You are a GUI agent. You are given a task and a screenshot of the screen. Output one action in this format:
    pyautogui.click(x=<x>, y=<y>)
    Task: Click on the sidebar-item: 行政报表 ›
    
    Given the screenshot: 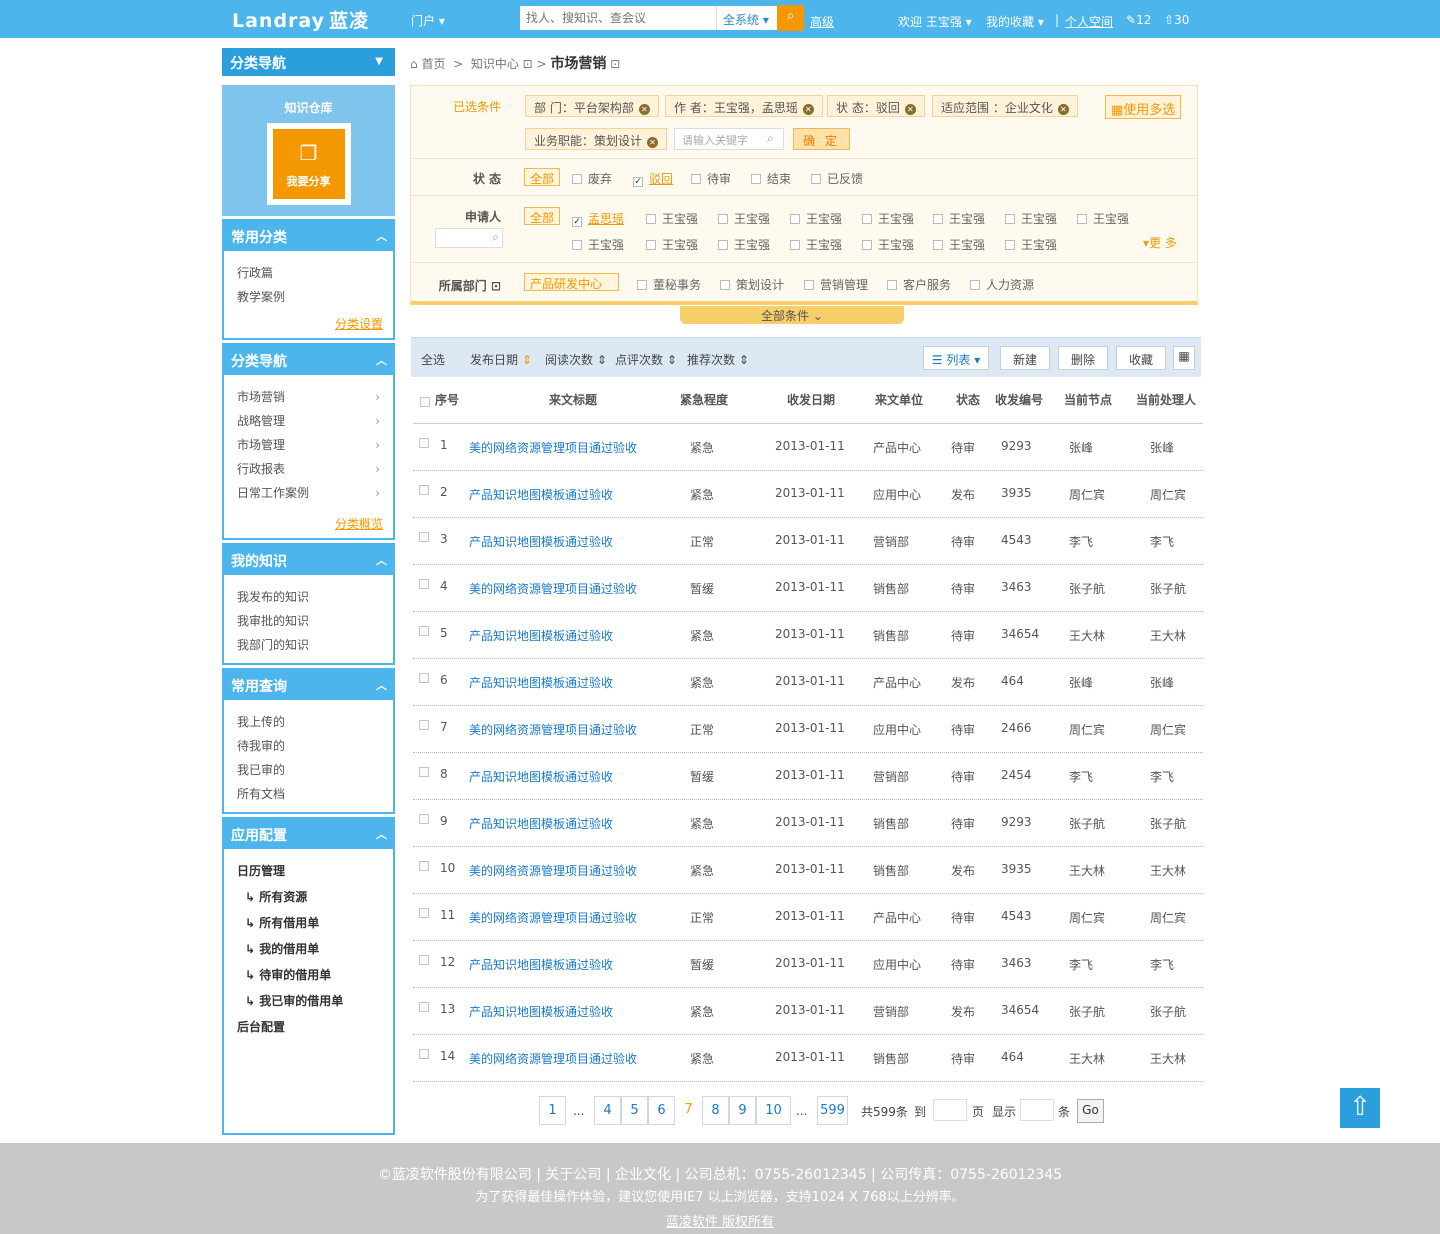 What is the action you would take?
    pyautogui.click(x=308, y=469)
    